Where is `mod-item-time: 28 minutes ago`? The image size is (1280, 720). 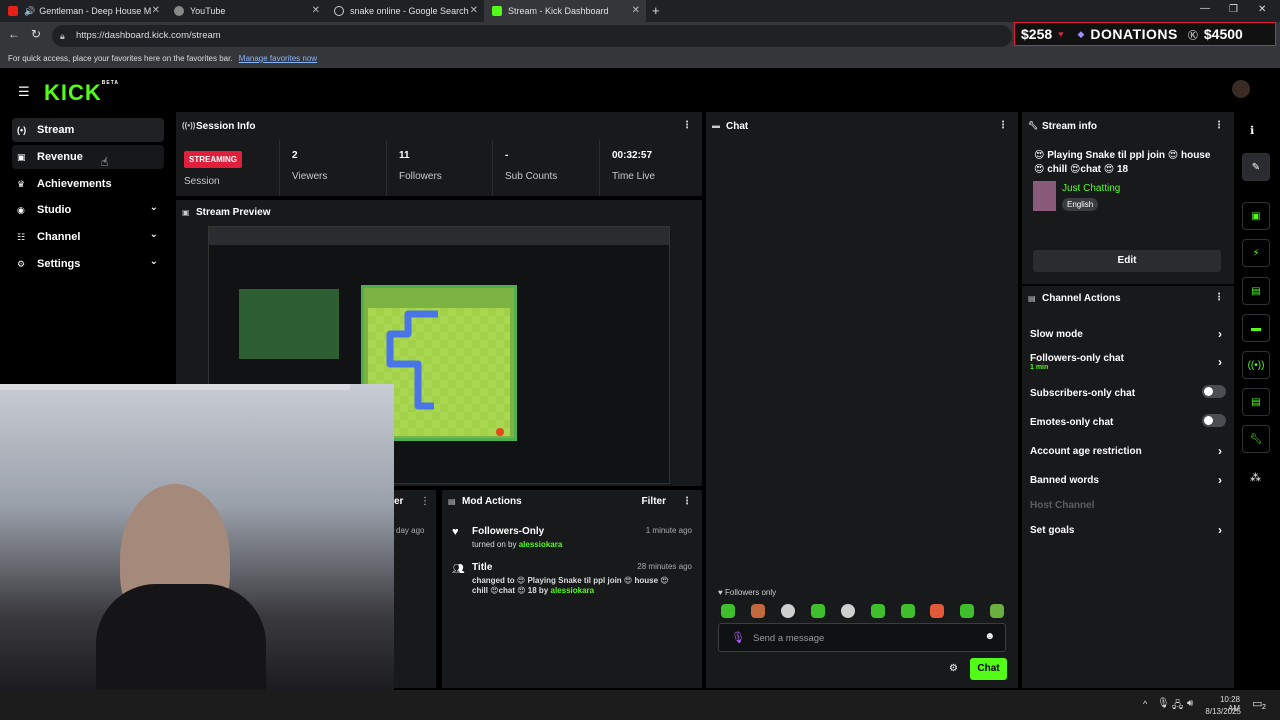 mod-item-time: 28 minutes ago is located at coordinates (664, 566).